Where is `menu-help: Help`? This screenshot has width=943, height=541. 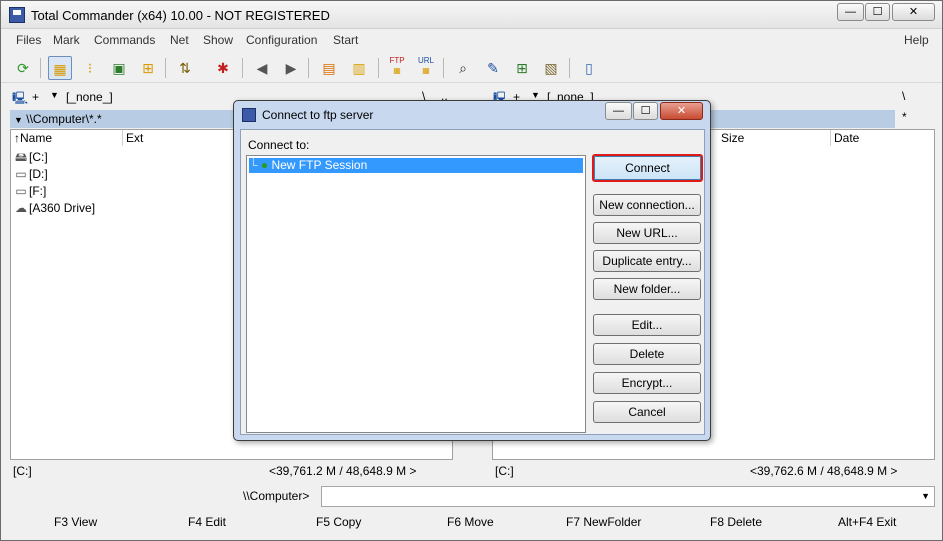 menu-help: Help is located at coordinates (916, 40).